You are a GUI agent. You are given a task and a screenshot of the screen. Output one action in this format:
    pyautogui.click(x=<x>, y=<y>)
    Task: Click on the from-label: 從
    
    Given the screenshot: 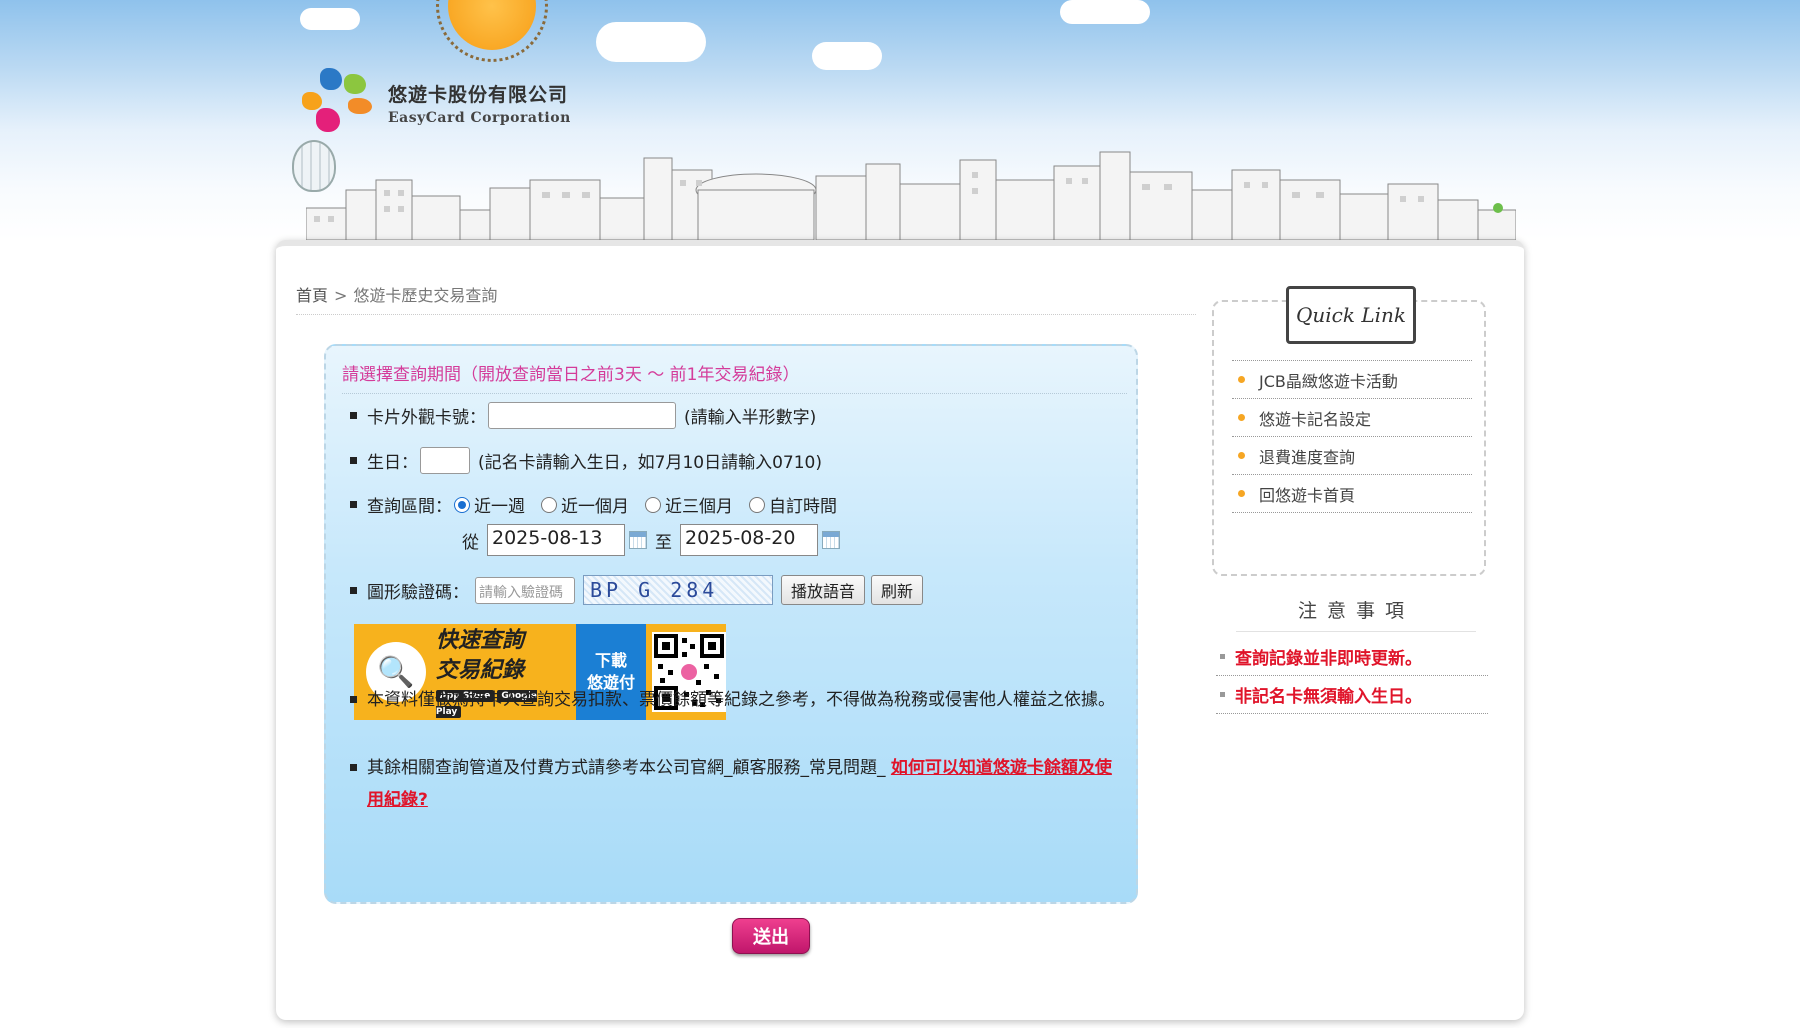 What is the action you would take?
    pyautogui.click(x=470, y=542)
    